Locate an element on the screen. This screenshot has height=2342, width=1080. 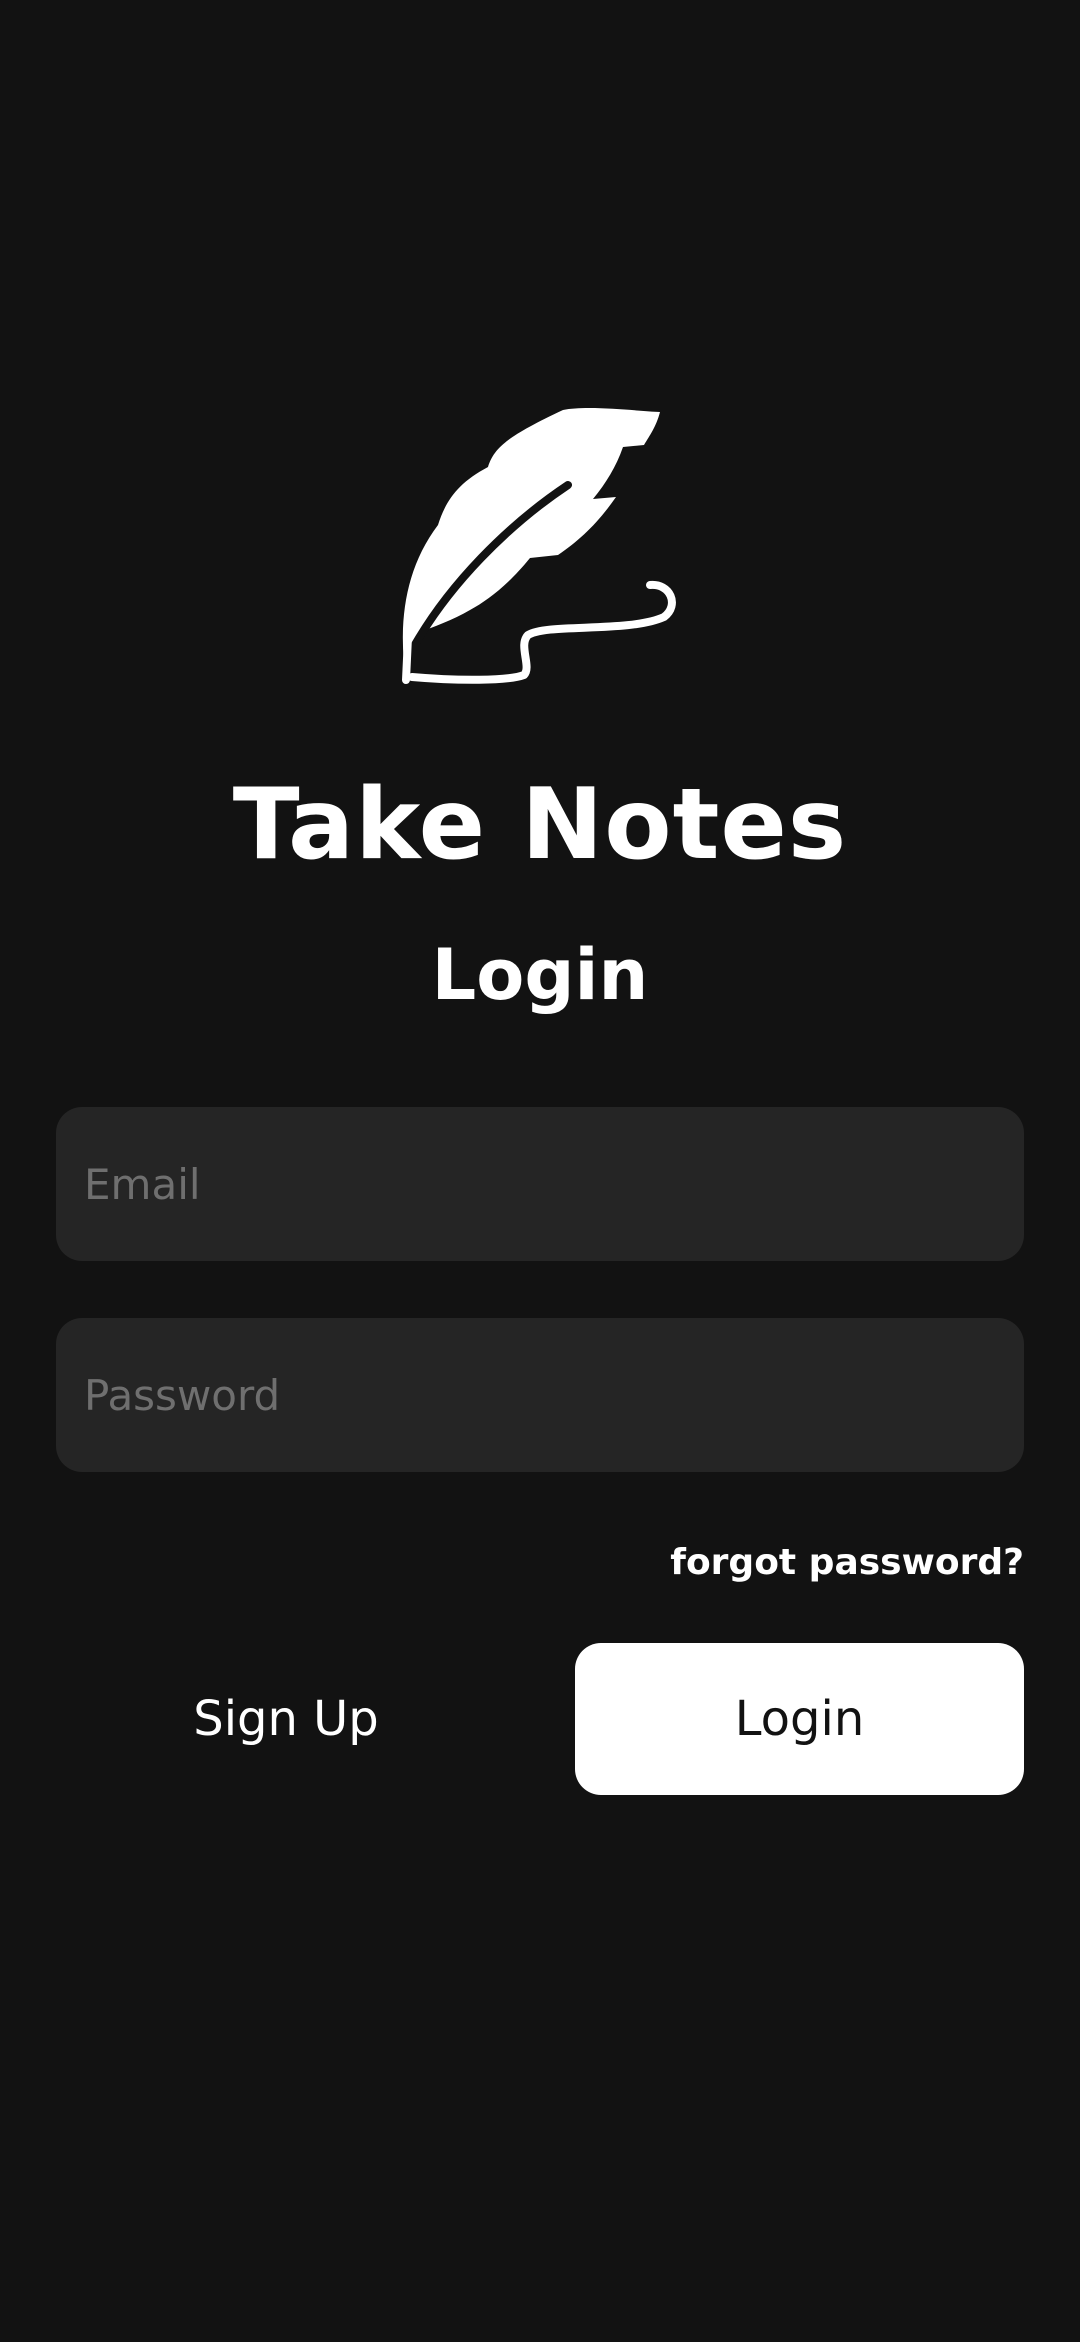
sign-up-button-label: Sign Up is located at coordinates (286, 1719).